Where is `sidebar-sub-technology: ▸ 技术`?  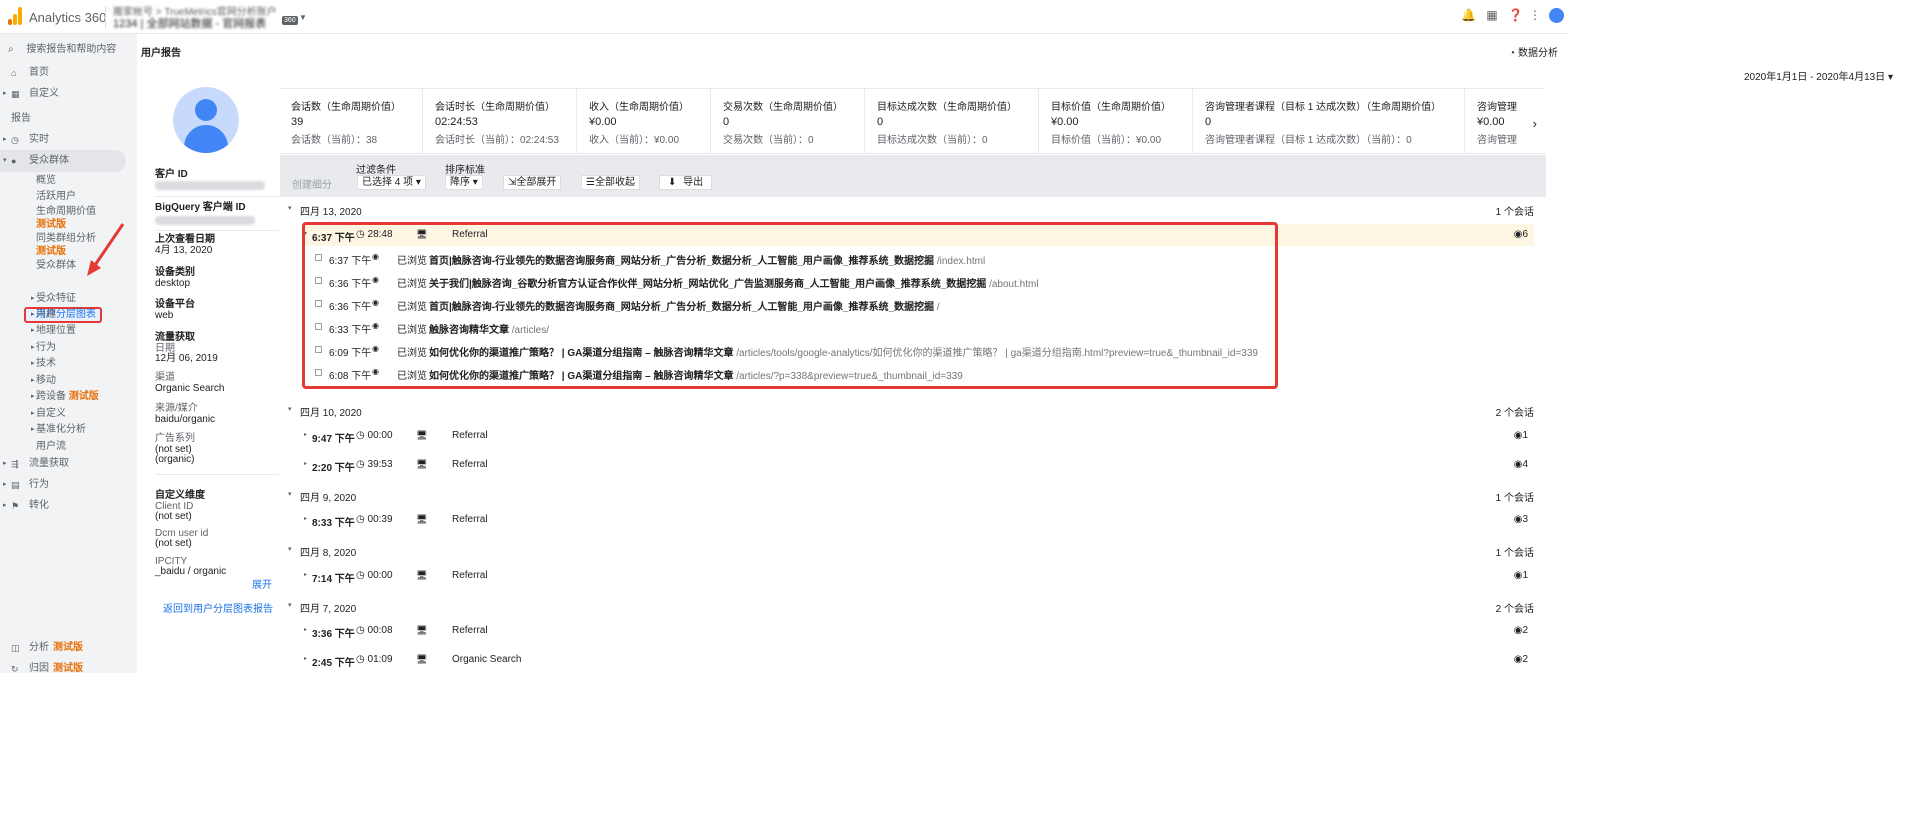 sidebar-sub-technology: ▸ 技术 is located at coordinates (43, 363).